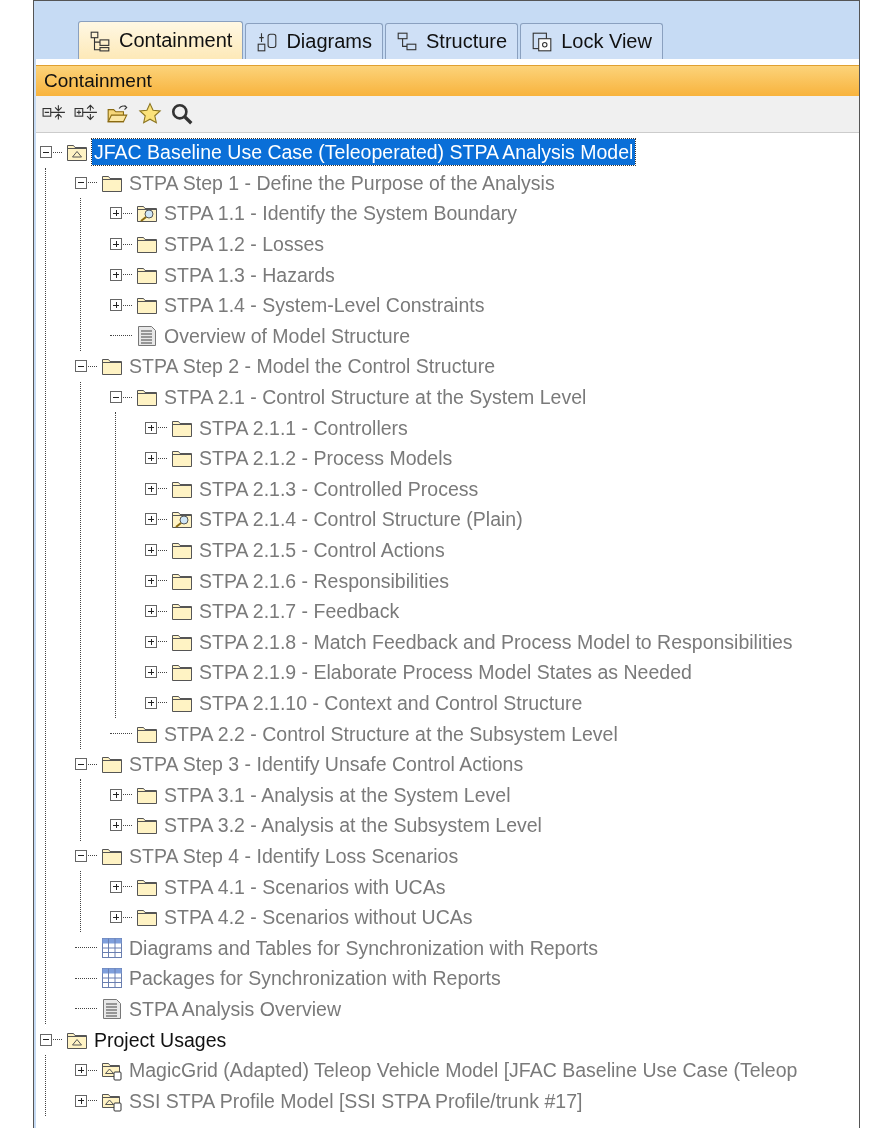 The height and width of the screenshot is (1128, 871). What do you see at coordinates (314, 41) in the screenshot?
I see `view-tab: Diagrams` at bounding box center [314, 41].